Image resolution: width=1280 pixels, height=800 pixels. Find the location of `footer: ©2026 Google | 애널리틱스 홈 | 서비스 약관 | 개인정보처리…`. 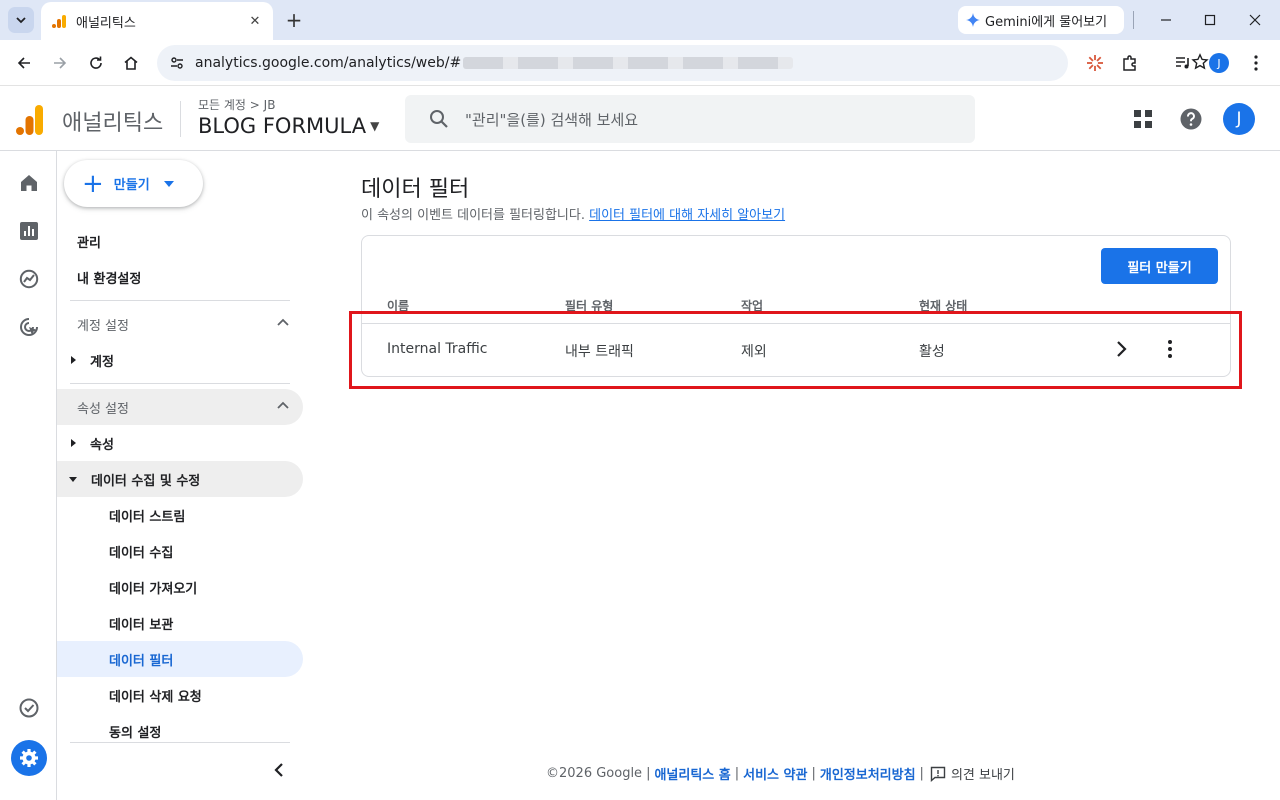

footer: ©2026 Google | 애널리틱스 홈 | 서비스 약관 | 개인정보처리… is located at coordinates (780, 773).